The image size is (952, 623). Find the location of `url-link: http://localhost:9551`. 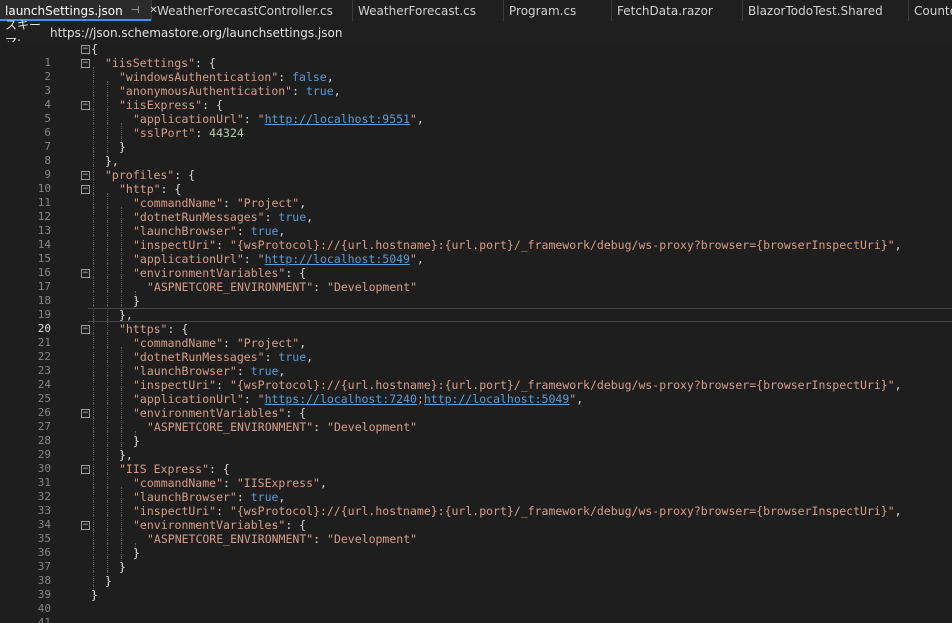

url-link: http://localhost:9551 is located at coordinates (337, 119).